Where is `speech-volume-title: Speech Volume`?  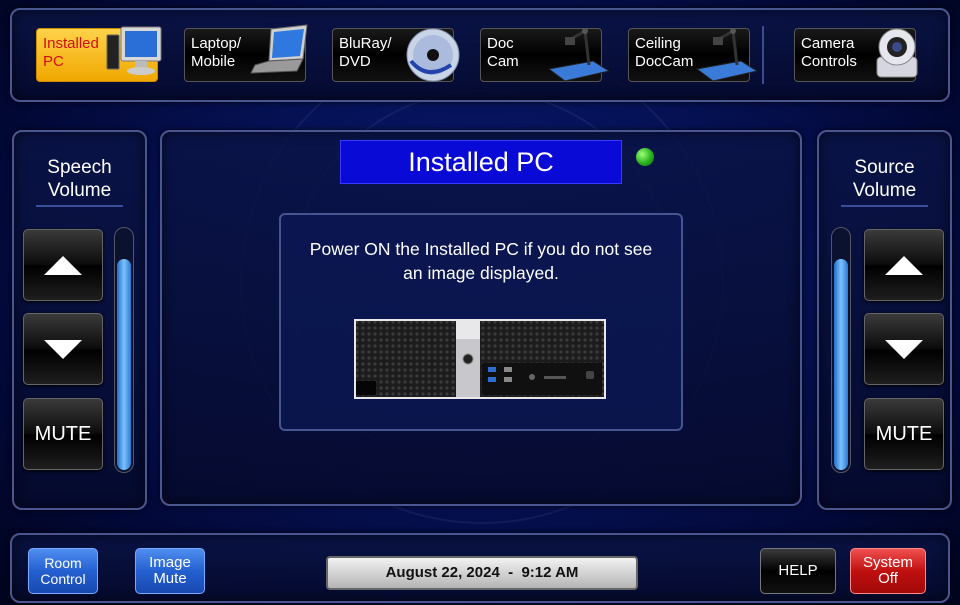 speech-volume-title: Speech Volume is located at coordinates (79, 179).